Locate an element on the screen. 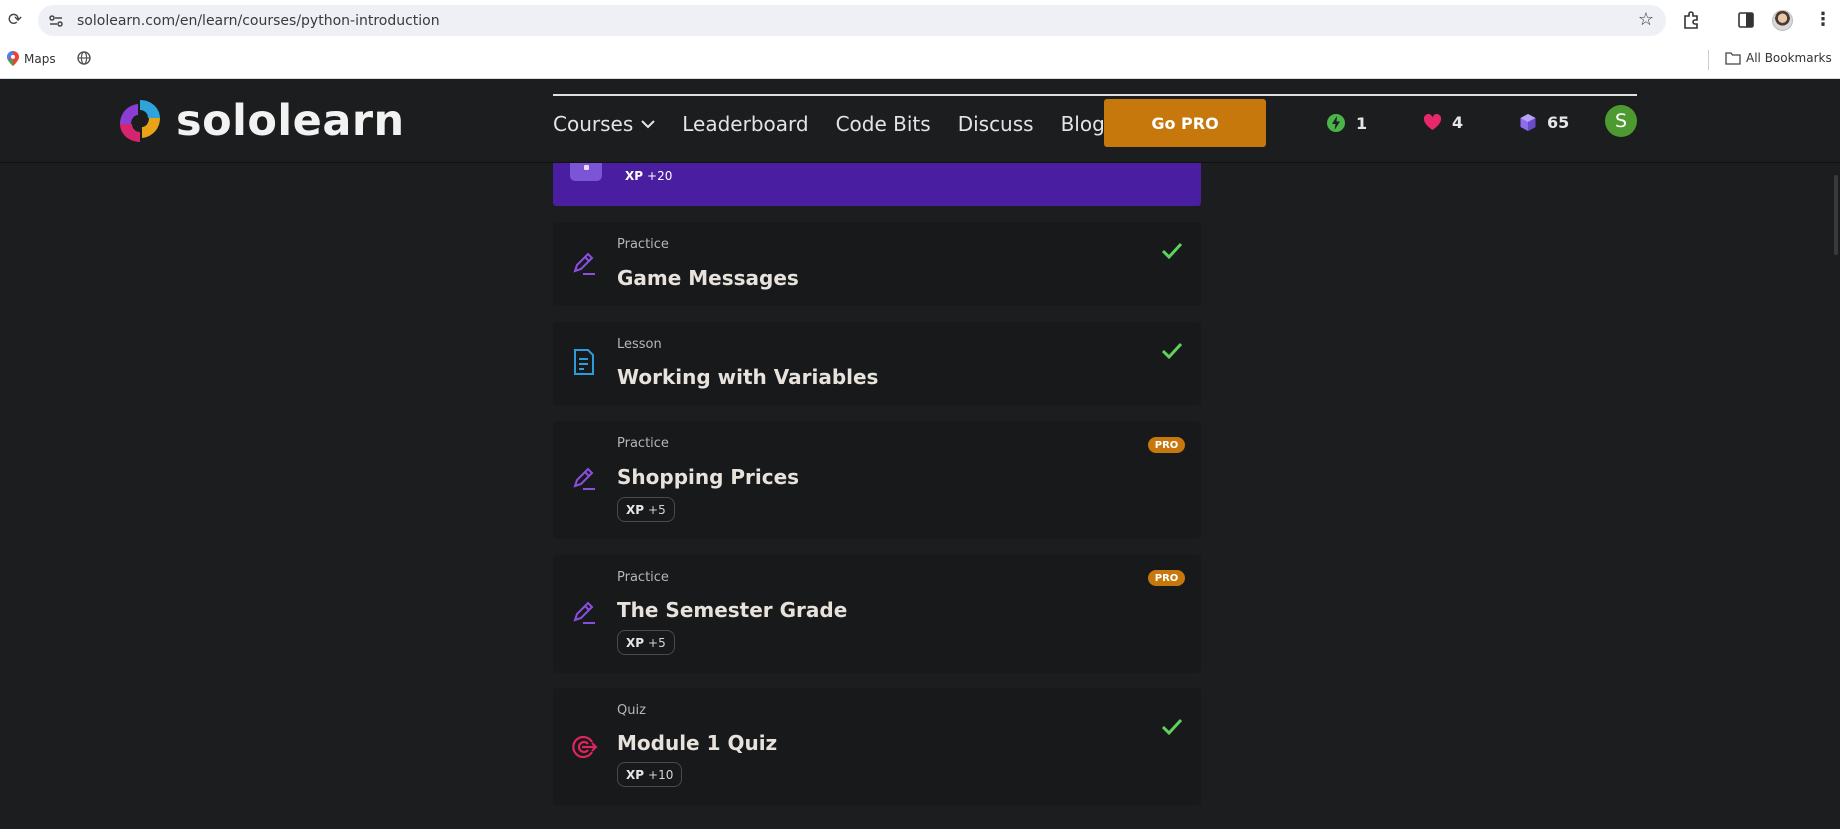 The width and height of the screenshot is (1840, 829). bookmark-label: Maps is located at coordinates (40, 58).